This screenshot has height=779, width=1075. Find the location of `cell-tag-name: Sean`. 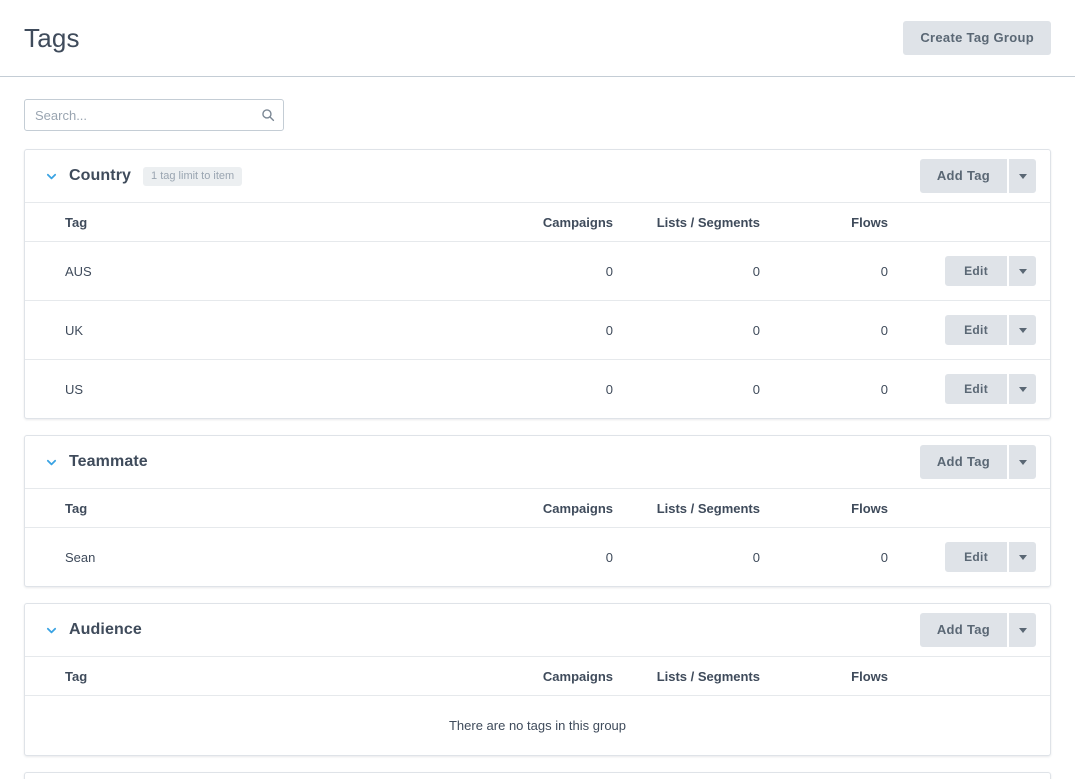

cell-tag-name: Sean is located at coordinates (260, 556).